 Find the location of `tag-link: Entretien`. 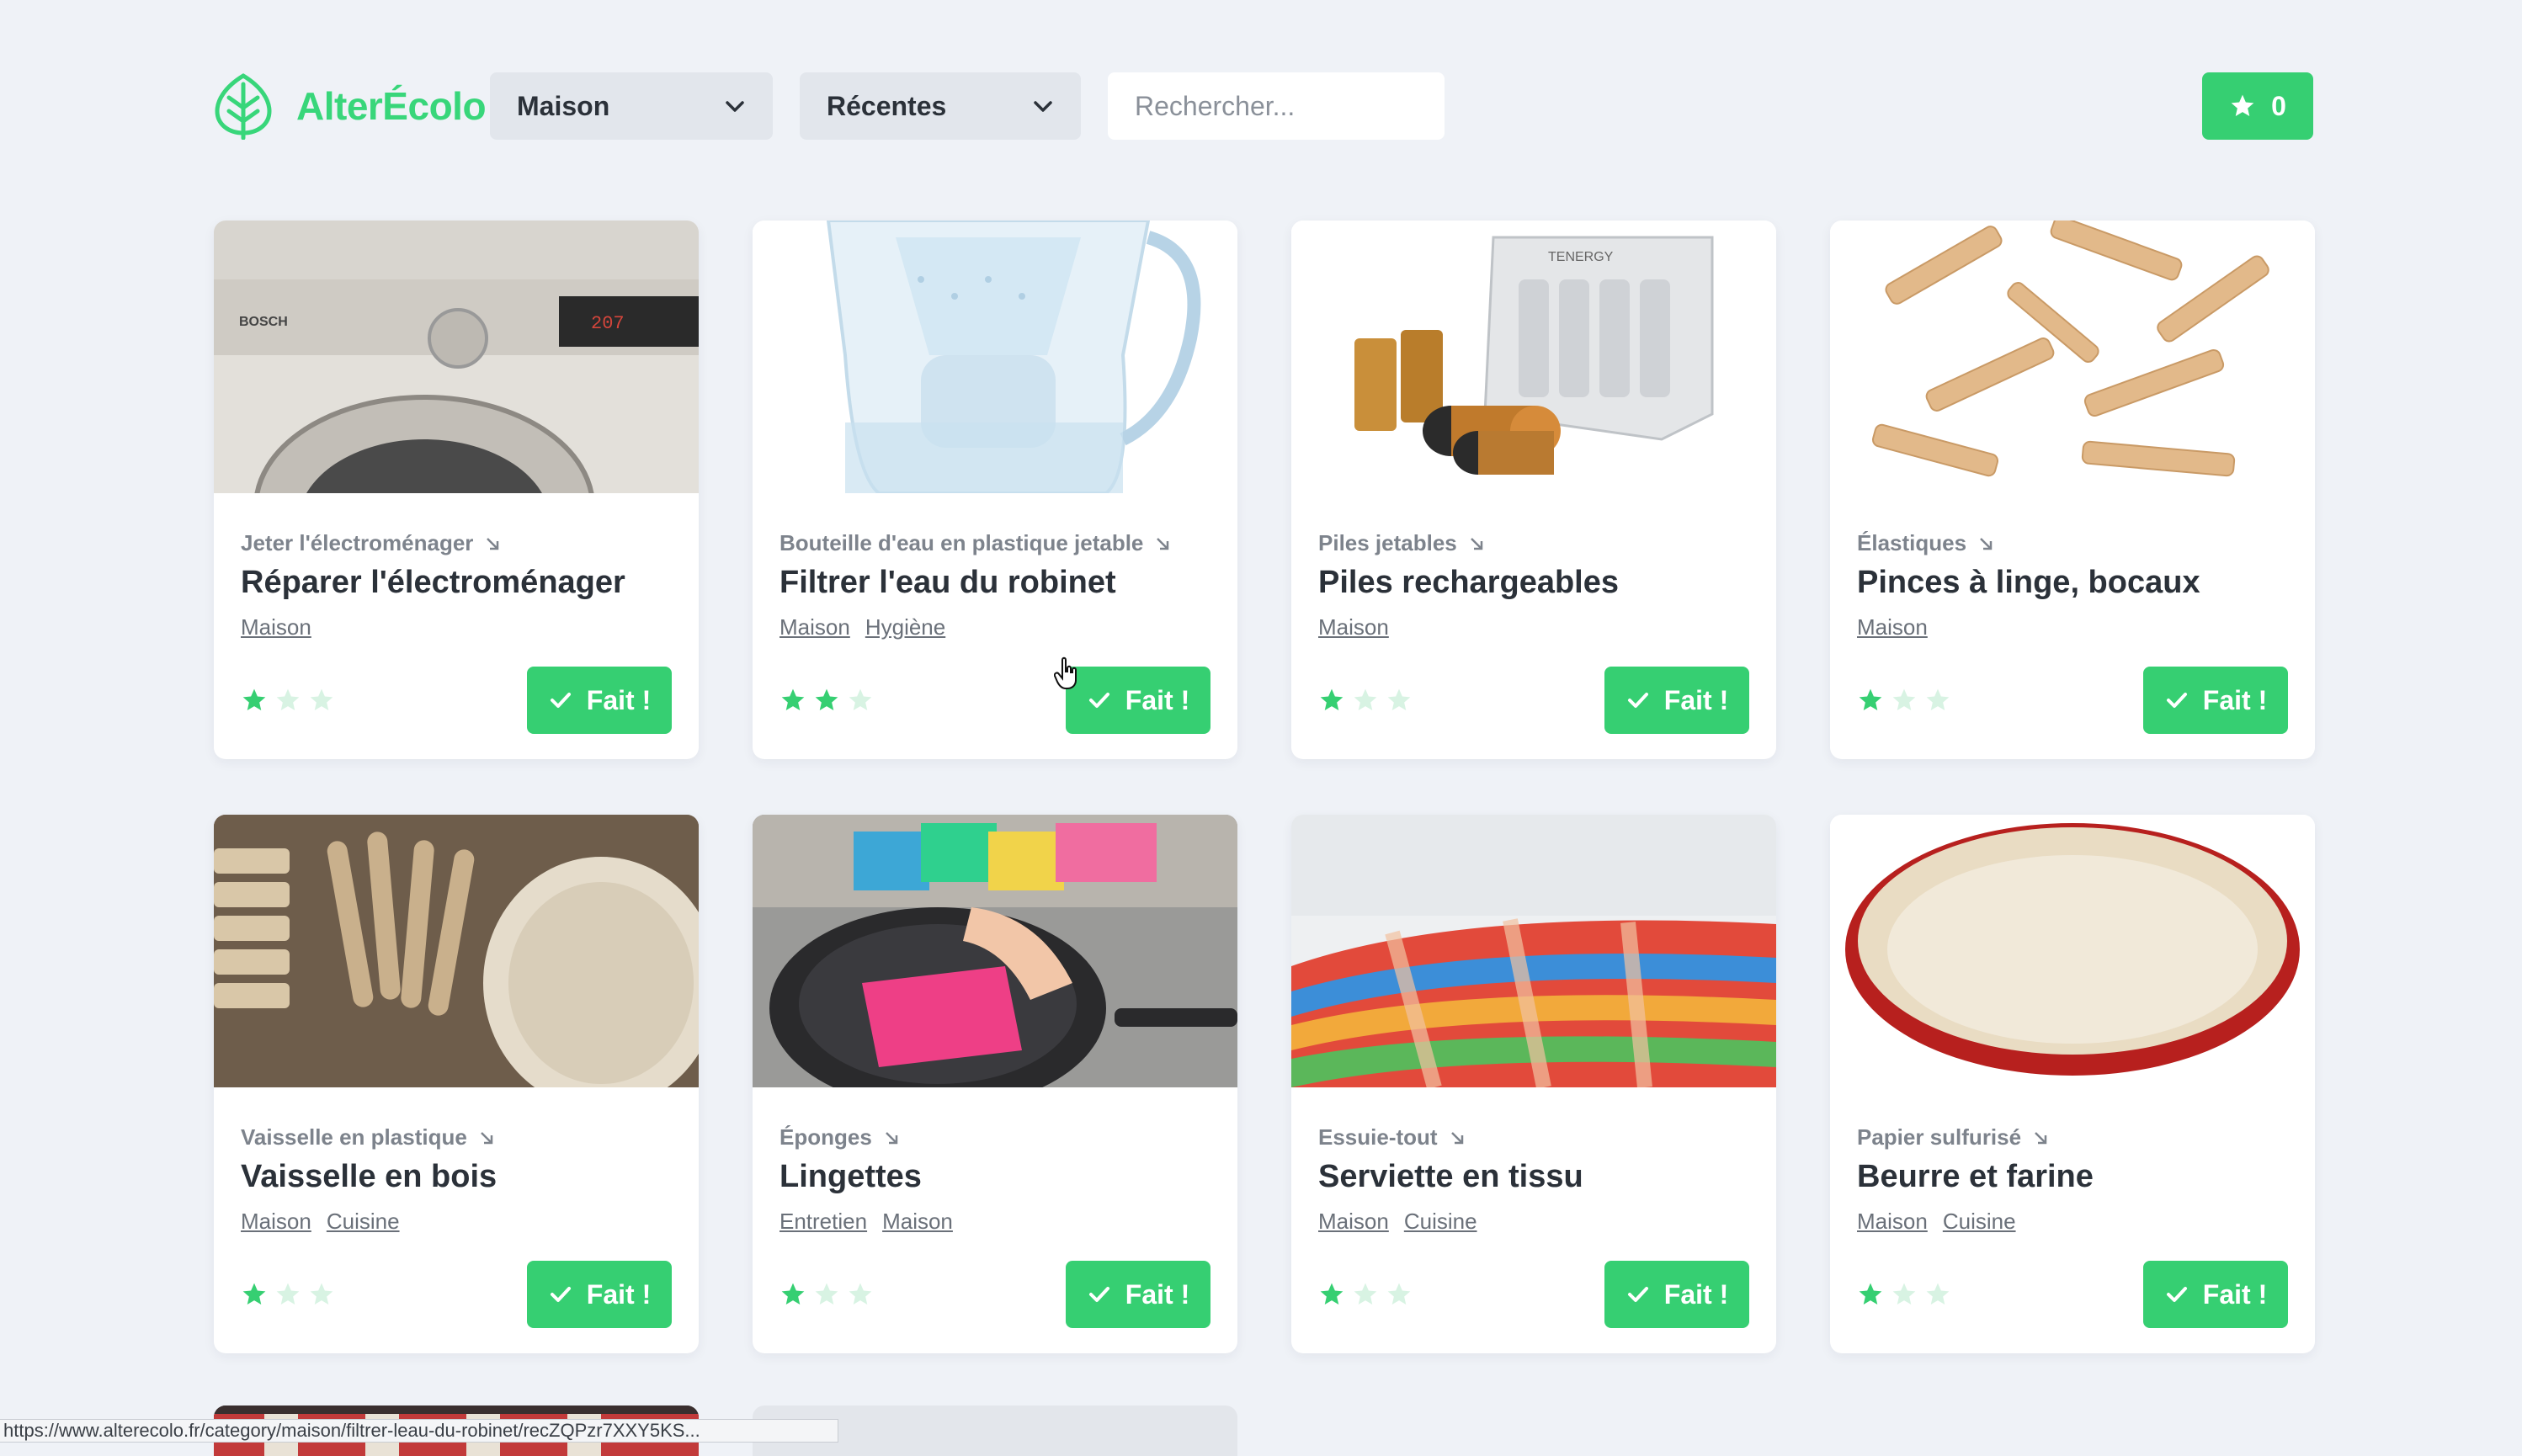

tag-link: Entretien is located at coordinates (823, 1222).